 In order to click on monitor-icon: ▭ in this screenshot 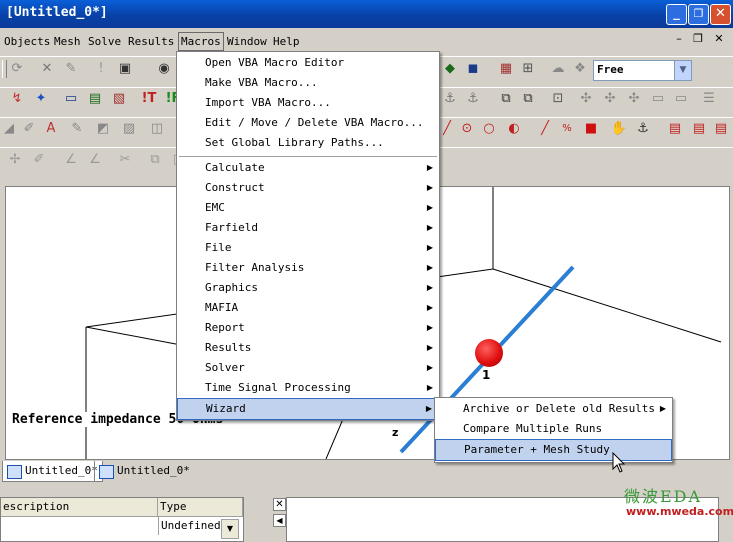, I will do `click(71, 99)`.